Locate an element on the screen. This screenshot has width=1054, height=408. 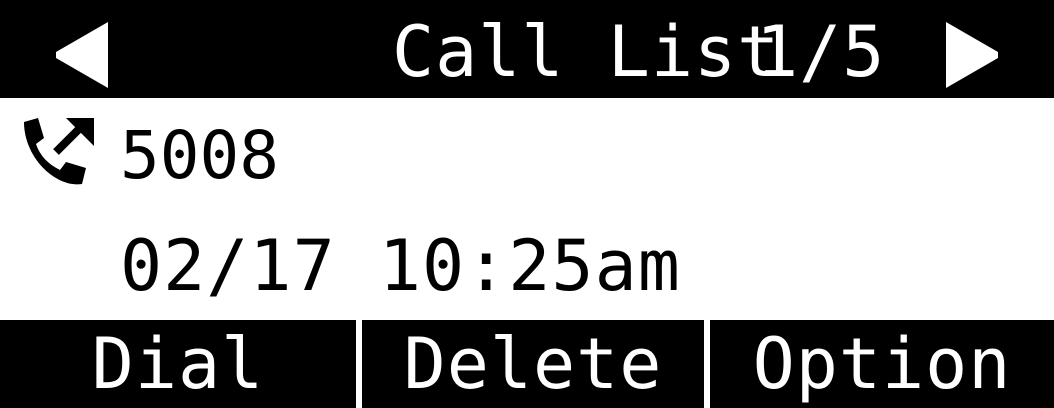
arrow-right-icon is located at coordinates (972, 55).